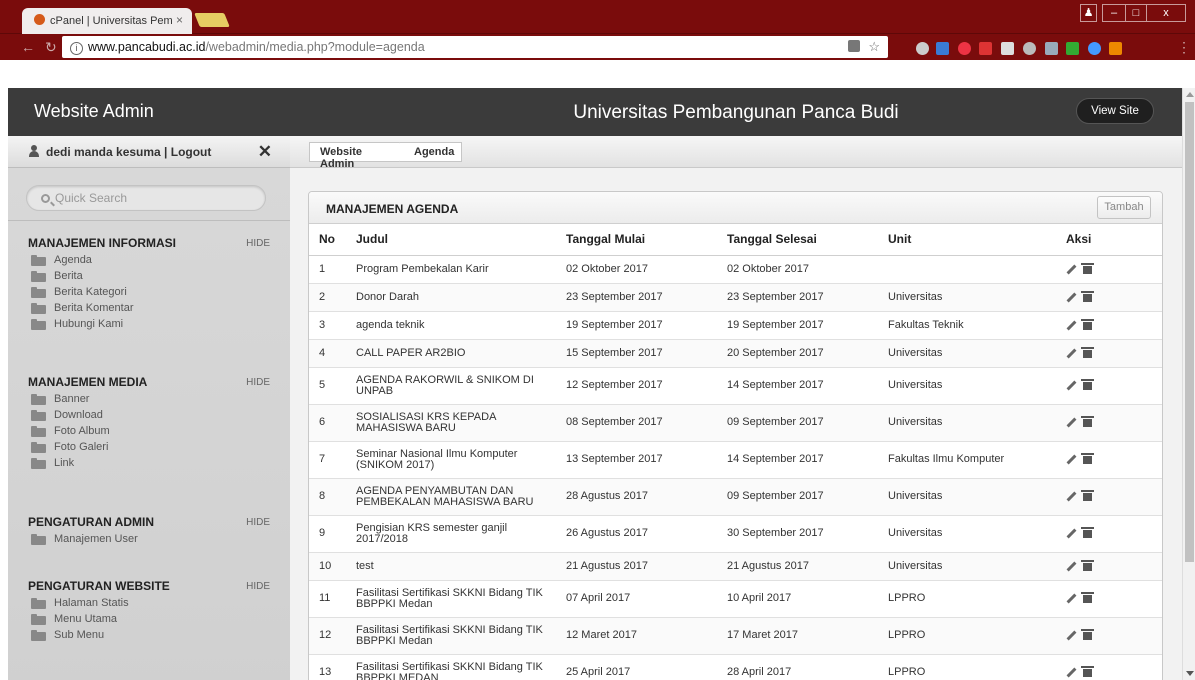  Describe the element at coordinates (1136, 13) in the screenshot. I see `maximize-button: □` at that location.